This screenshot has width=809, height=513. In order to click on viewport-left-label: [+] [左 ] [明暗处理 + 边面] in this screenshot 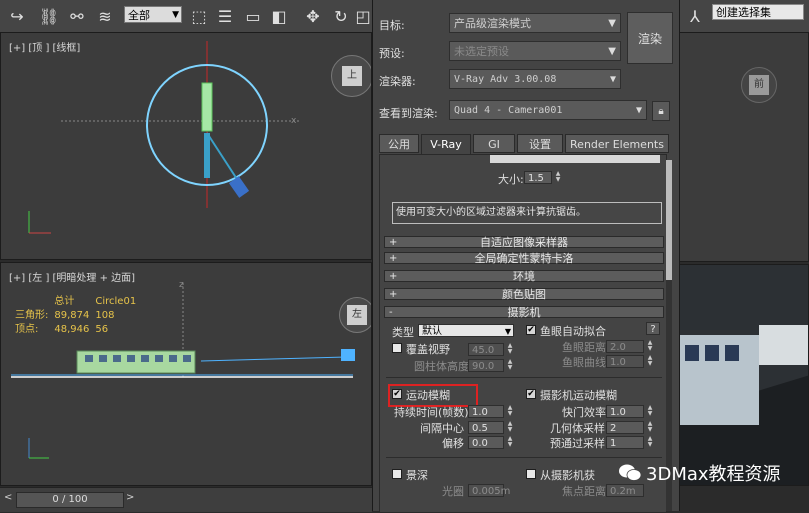, I will do `click(72, 276)`.